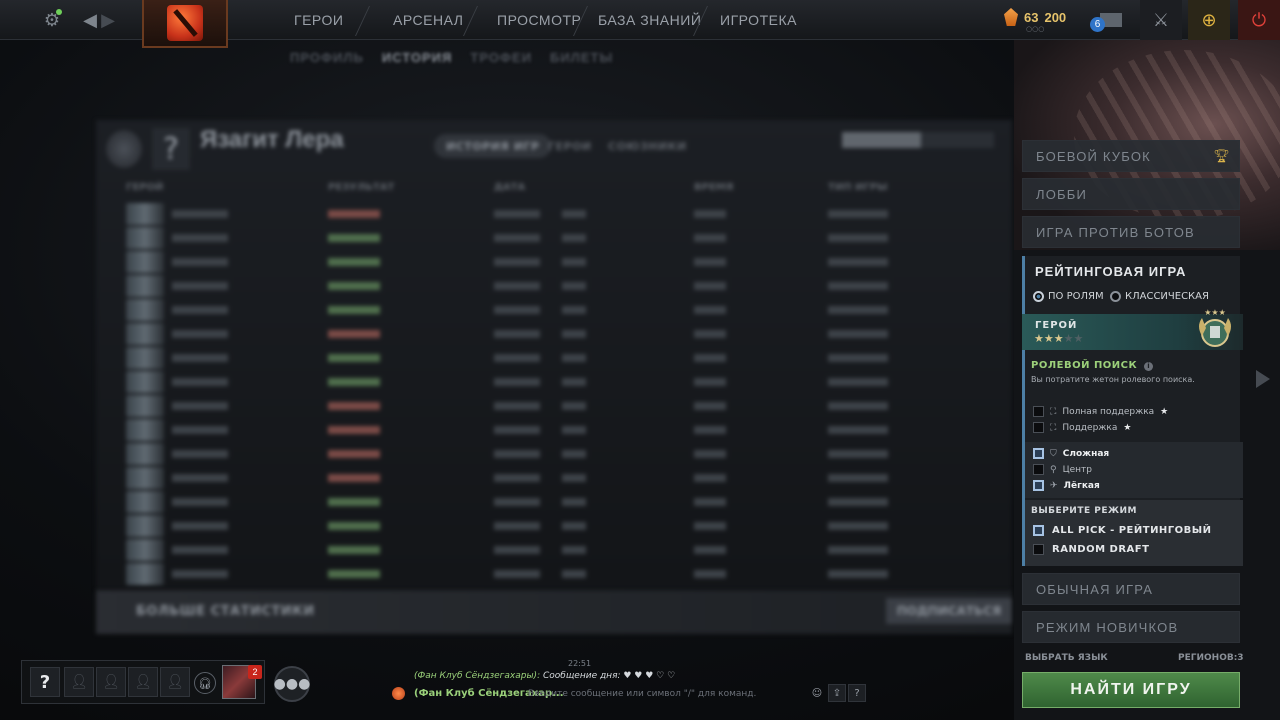 The image size is (1280, 720). What do you see at coordinates (1038, 549) in the screenshot?
I see `checkbox-random-draft` at bounding box center [1038, 549].